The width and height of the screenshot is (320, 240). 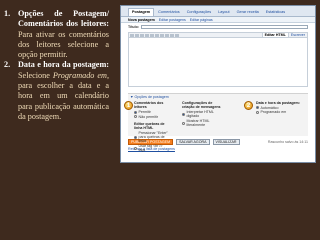 What do you see at coordinates (128, 105) in the screenshot?
I see `callout-marker-1: 1` at bounding box center [128, 105].